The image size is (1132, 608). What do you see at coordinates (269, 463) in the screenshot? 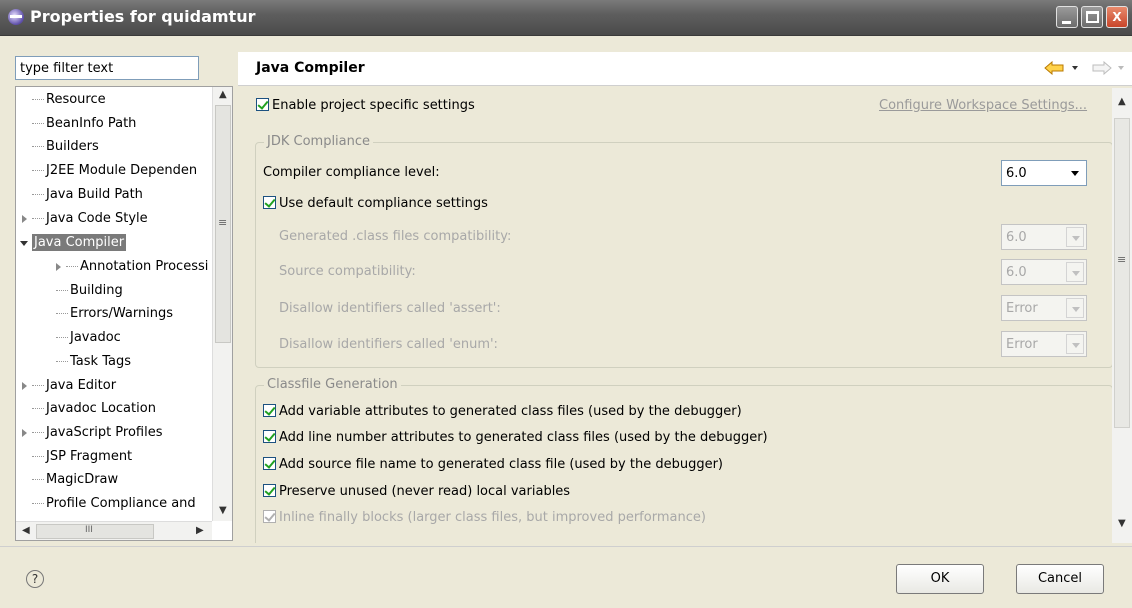
I see `source-file-checkbox` at bounding box center [269, 463].